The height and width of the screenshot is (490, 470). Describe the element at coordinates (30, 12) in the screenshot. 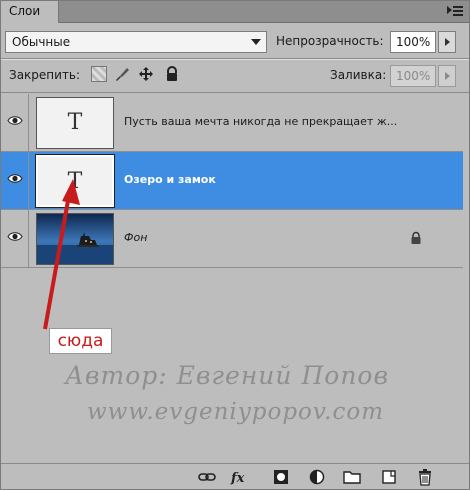

I see `tab-layers: Слои` at that location.